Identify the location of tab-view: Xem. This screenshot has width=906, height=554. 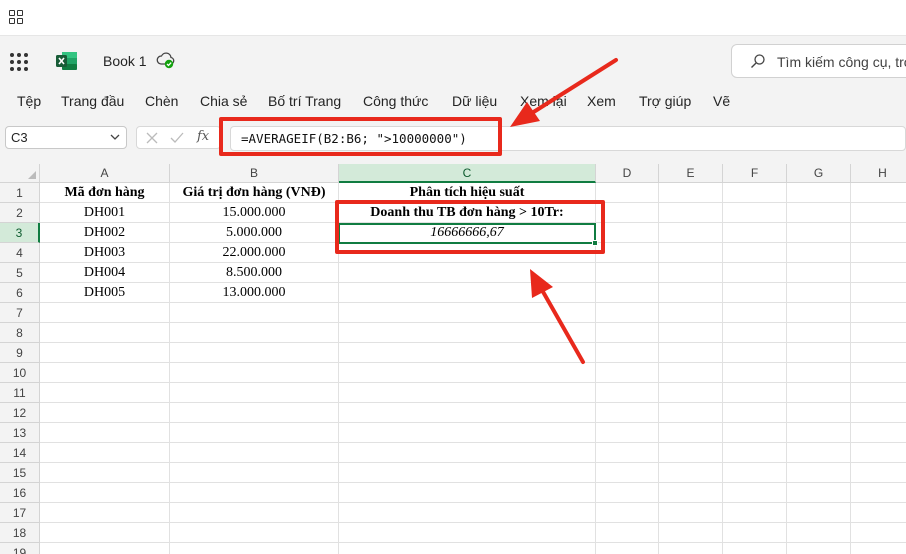
(601, 101).